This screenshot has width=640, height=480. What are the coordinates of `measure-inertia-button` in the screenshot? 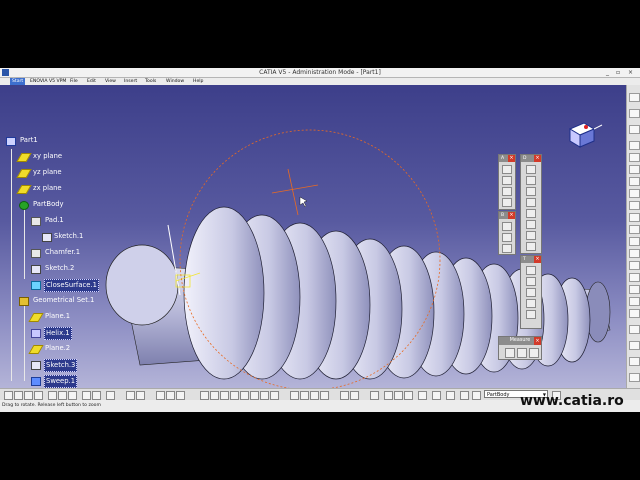 It's located at (534, 353).